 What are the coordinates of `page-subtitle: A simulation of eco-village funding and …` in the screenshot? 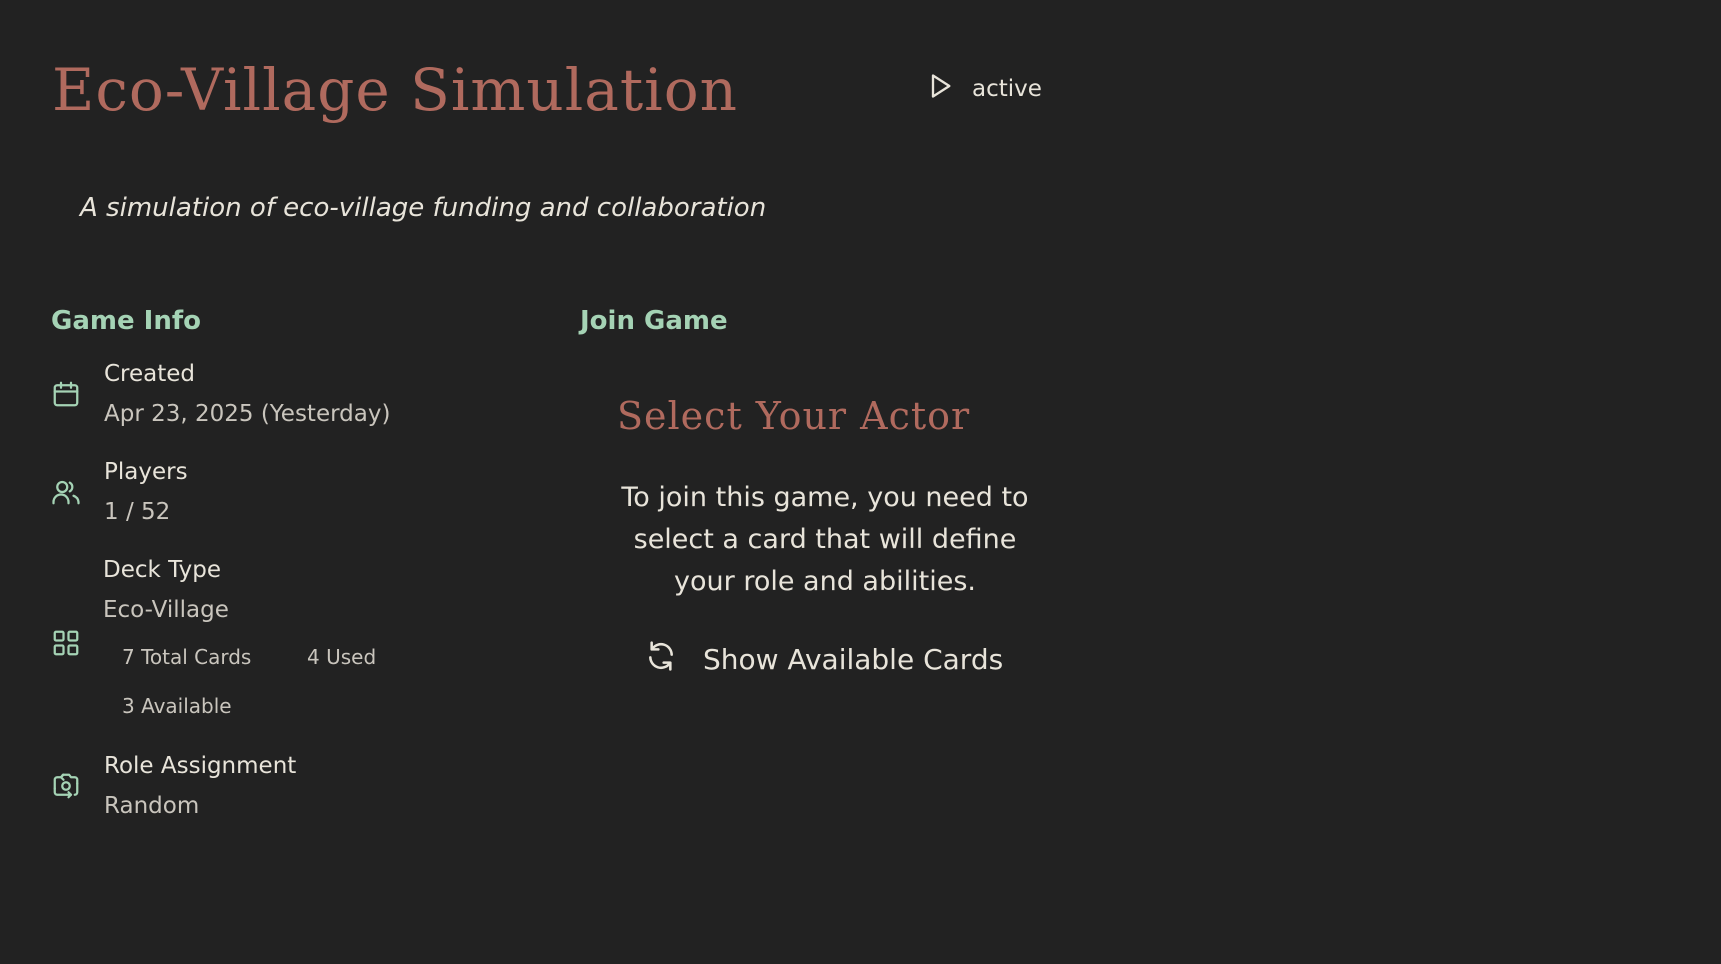 It's located at (423, 208).